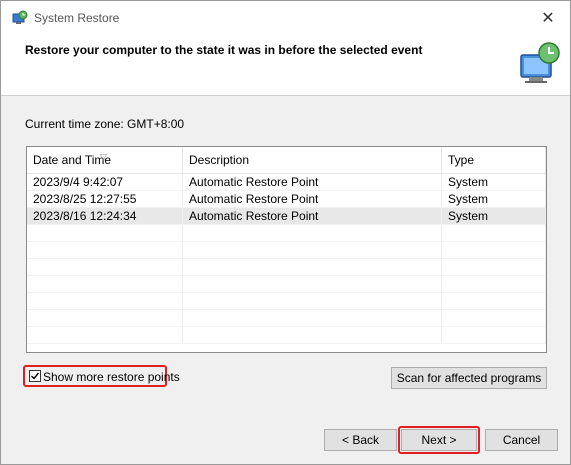  Describe the element at coordinates (105, 199) in the screenshot. I see `row-date: 2023/8/25 12:27:55` at that location.